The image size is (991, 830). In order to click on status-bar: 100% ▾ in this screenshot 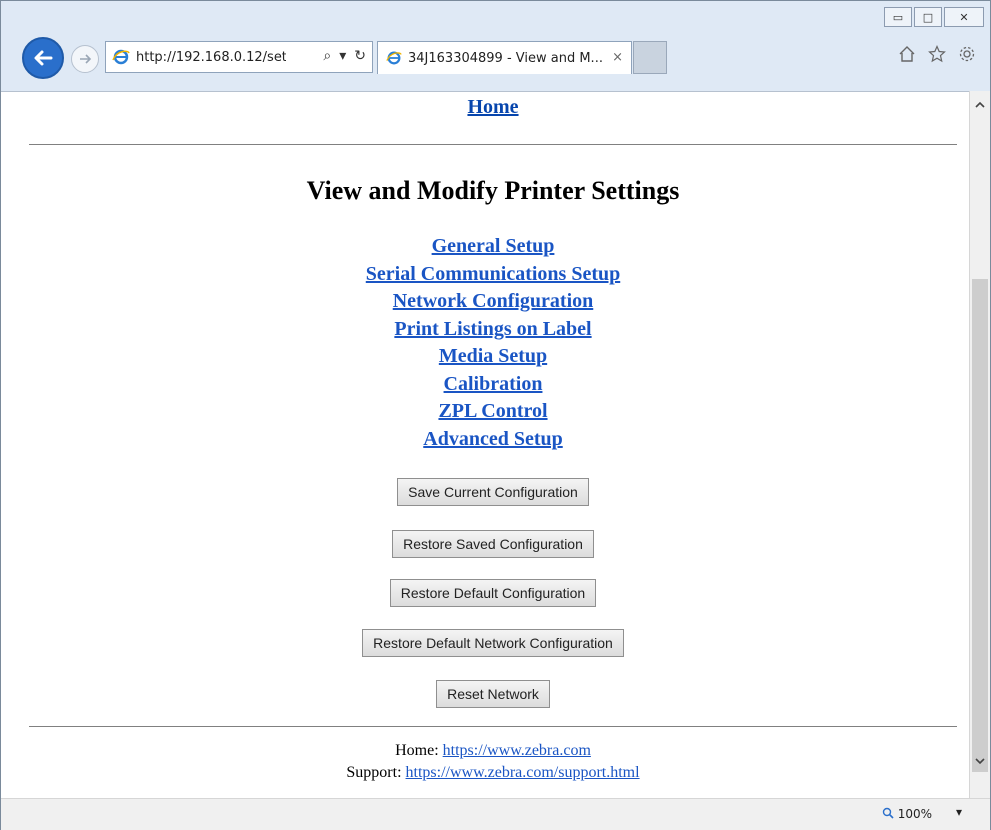, I will do `click(495, 814)`.